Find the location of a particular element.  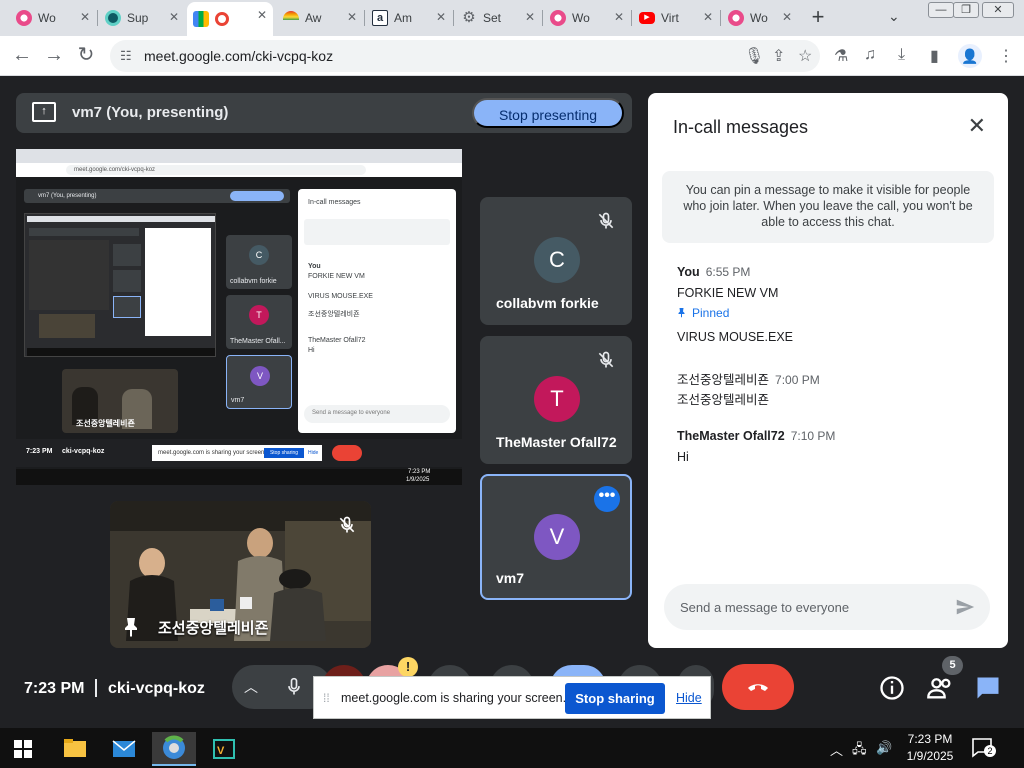

vm-app: V is located at coordinates (224, 749).